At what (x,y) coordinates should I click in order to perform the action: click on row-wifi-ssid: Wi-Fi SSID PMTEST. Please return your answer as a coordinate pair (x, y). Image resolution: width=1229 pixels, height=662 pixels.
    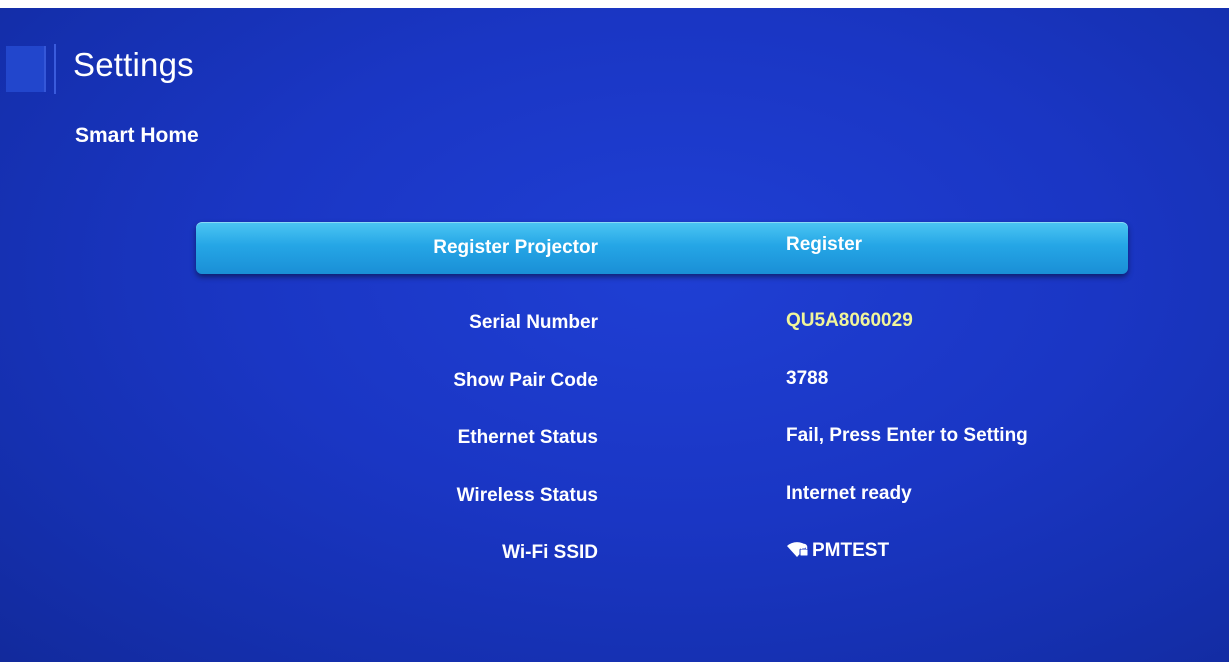
    Looking at the image, I should click on (662, 554).